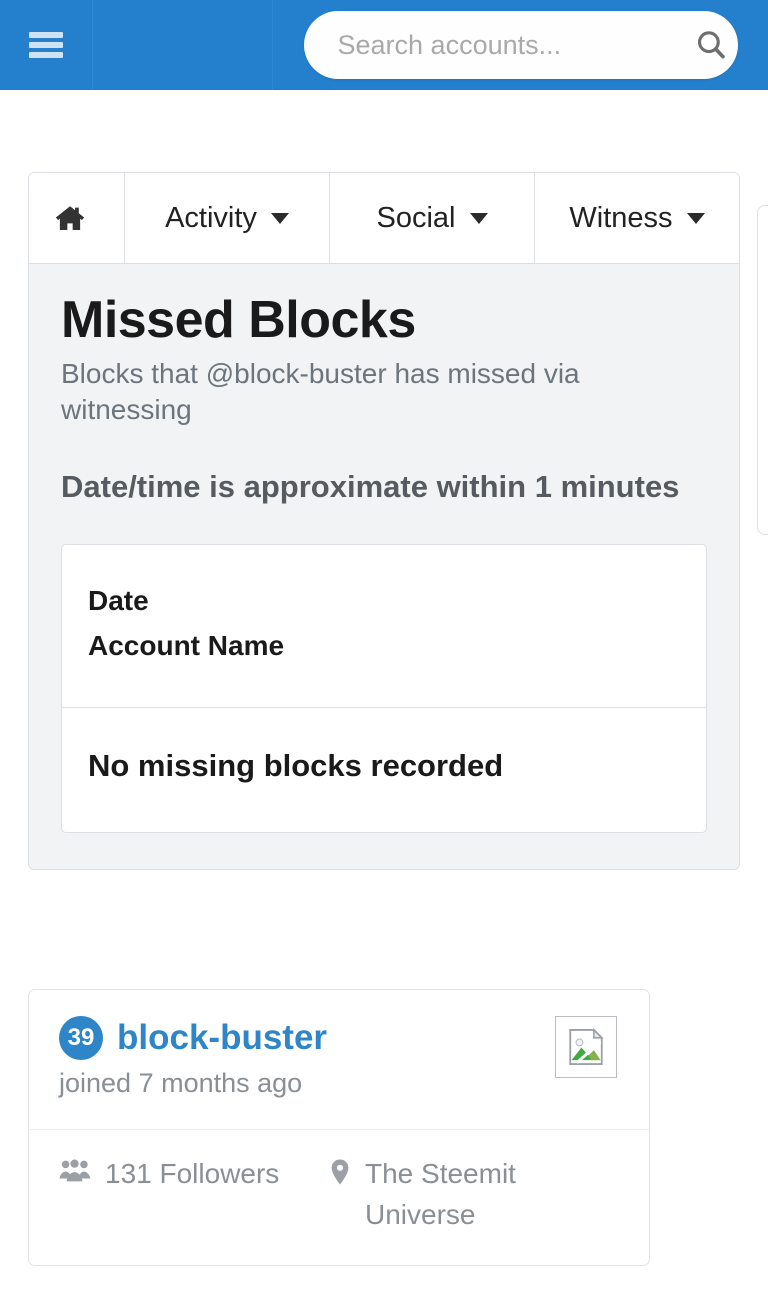  I want to click on top-navbar, so click(384, 45).